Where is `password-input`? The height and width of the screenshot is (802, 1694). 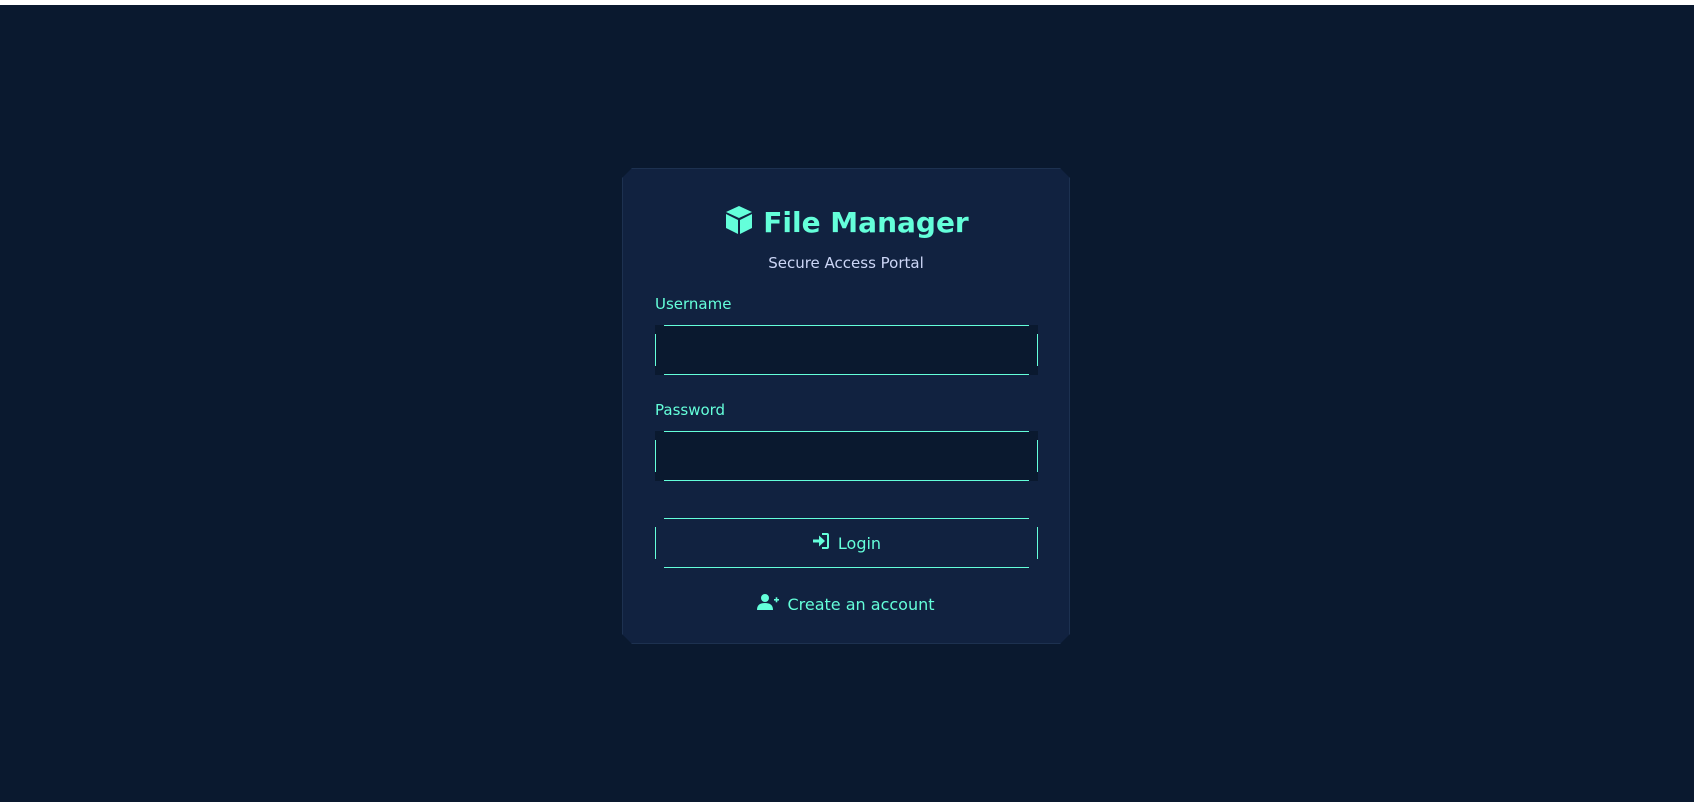
password-input is located at coordinates (846, 456).